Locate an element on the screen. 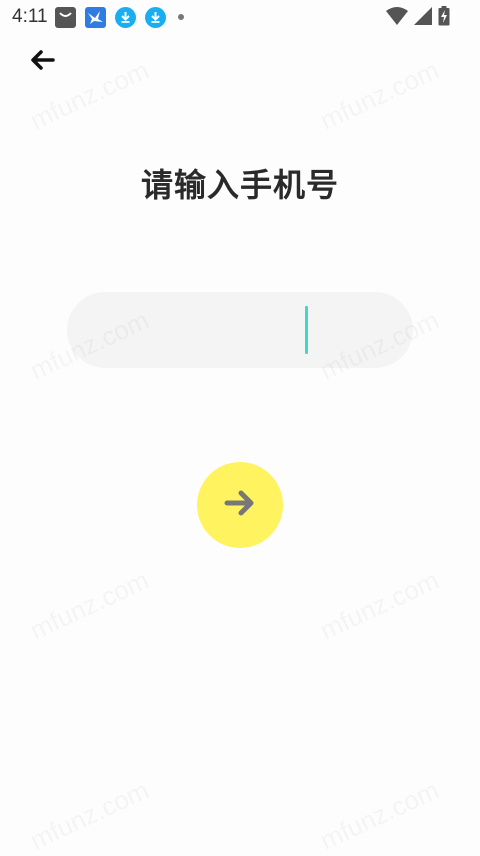 This screenshot has width=480, height=856. phone-input-container is located at coordinates (242, 331).